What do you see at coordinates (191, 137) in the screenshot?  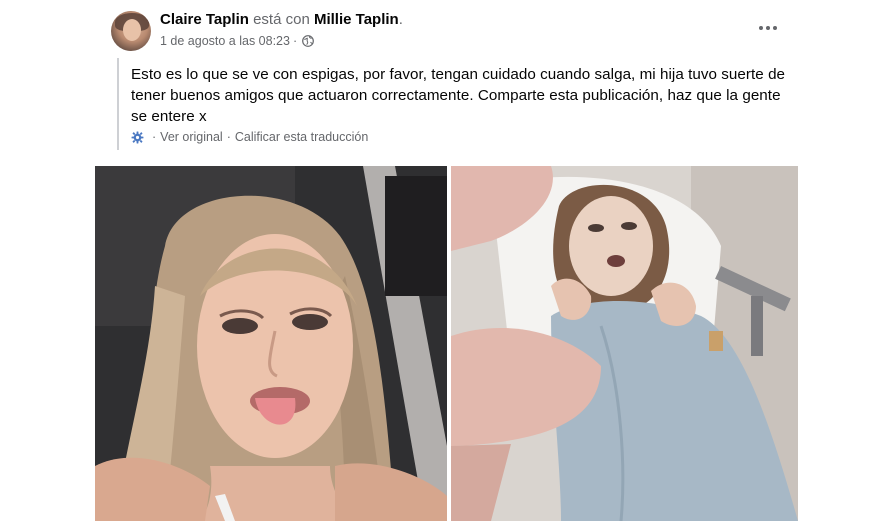 I see `see-original-link: Ver original` at bounding box center [191, 137].